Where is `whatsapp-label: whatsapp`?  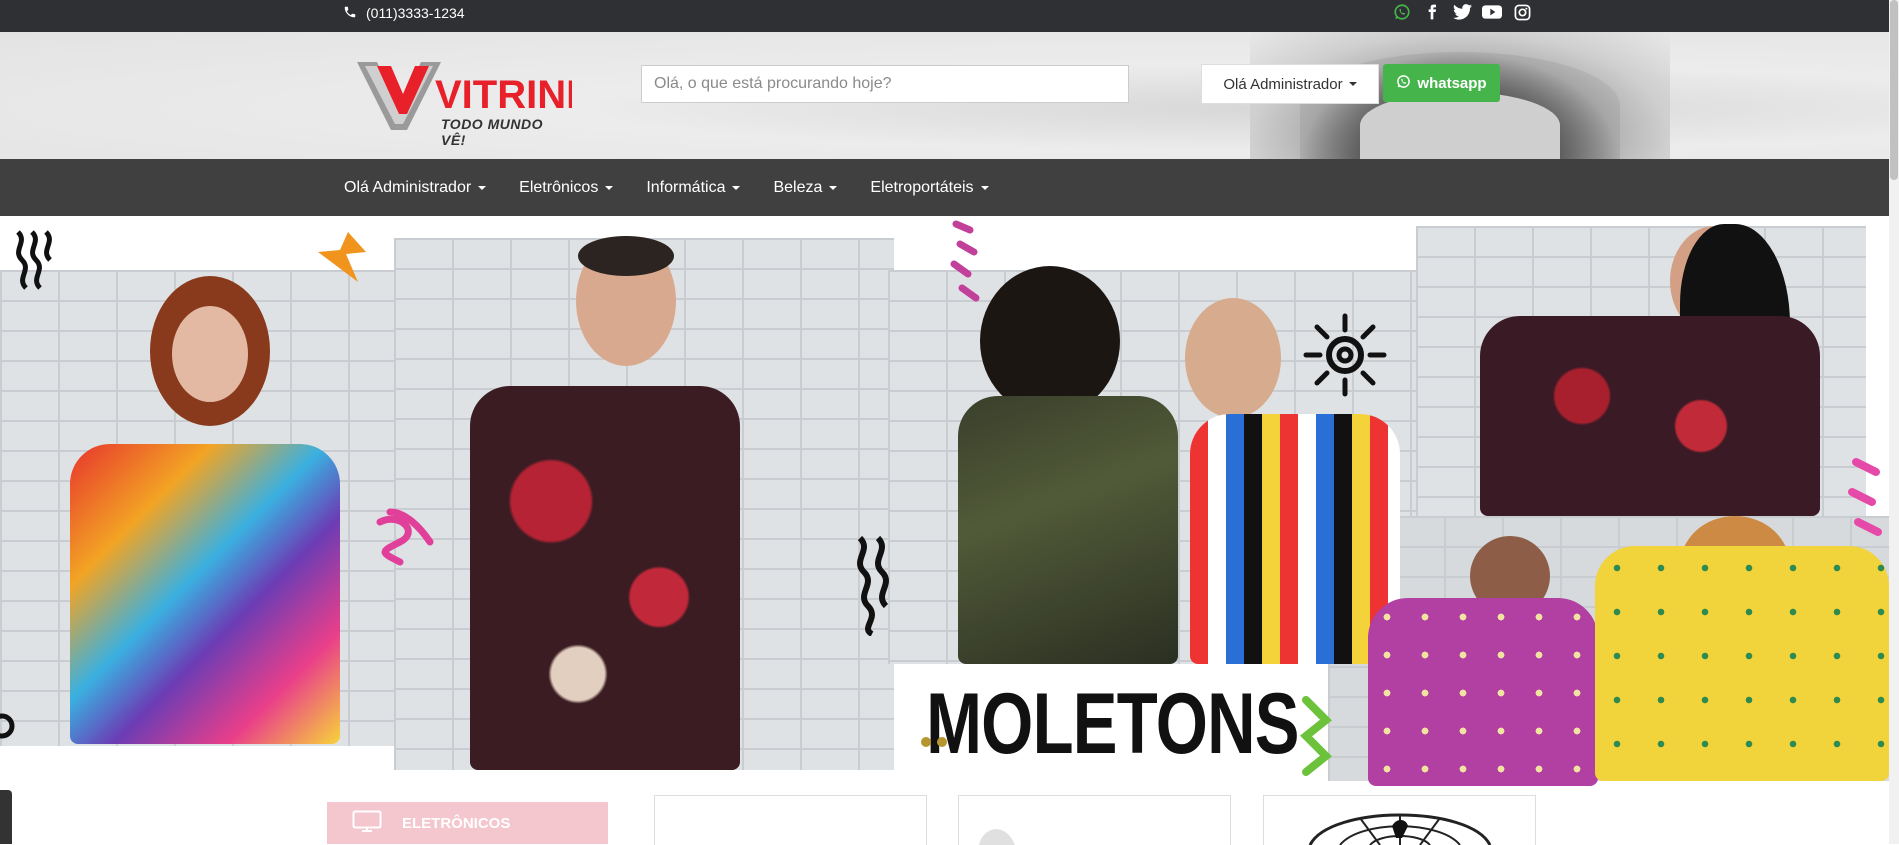
whatsapp-label: whatsapp is located at coordinates (1452, 83).